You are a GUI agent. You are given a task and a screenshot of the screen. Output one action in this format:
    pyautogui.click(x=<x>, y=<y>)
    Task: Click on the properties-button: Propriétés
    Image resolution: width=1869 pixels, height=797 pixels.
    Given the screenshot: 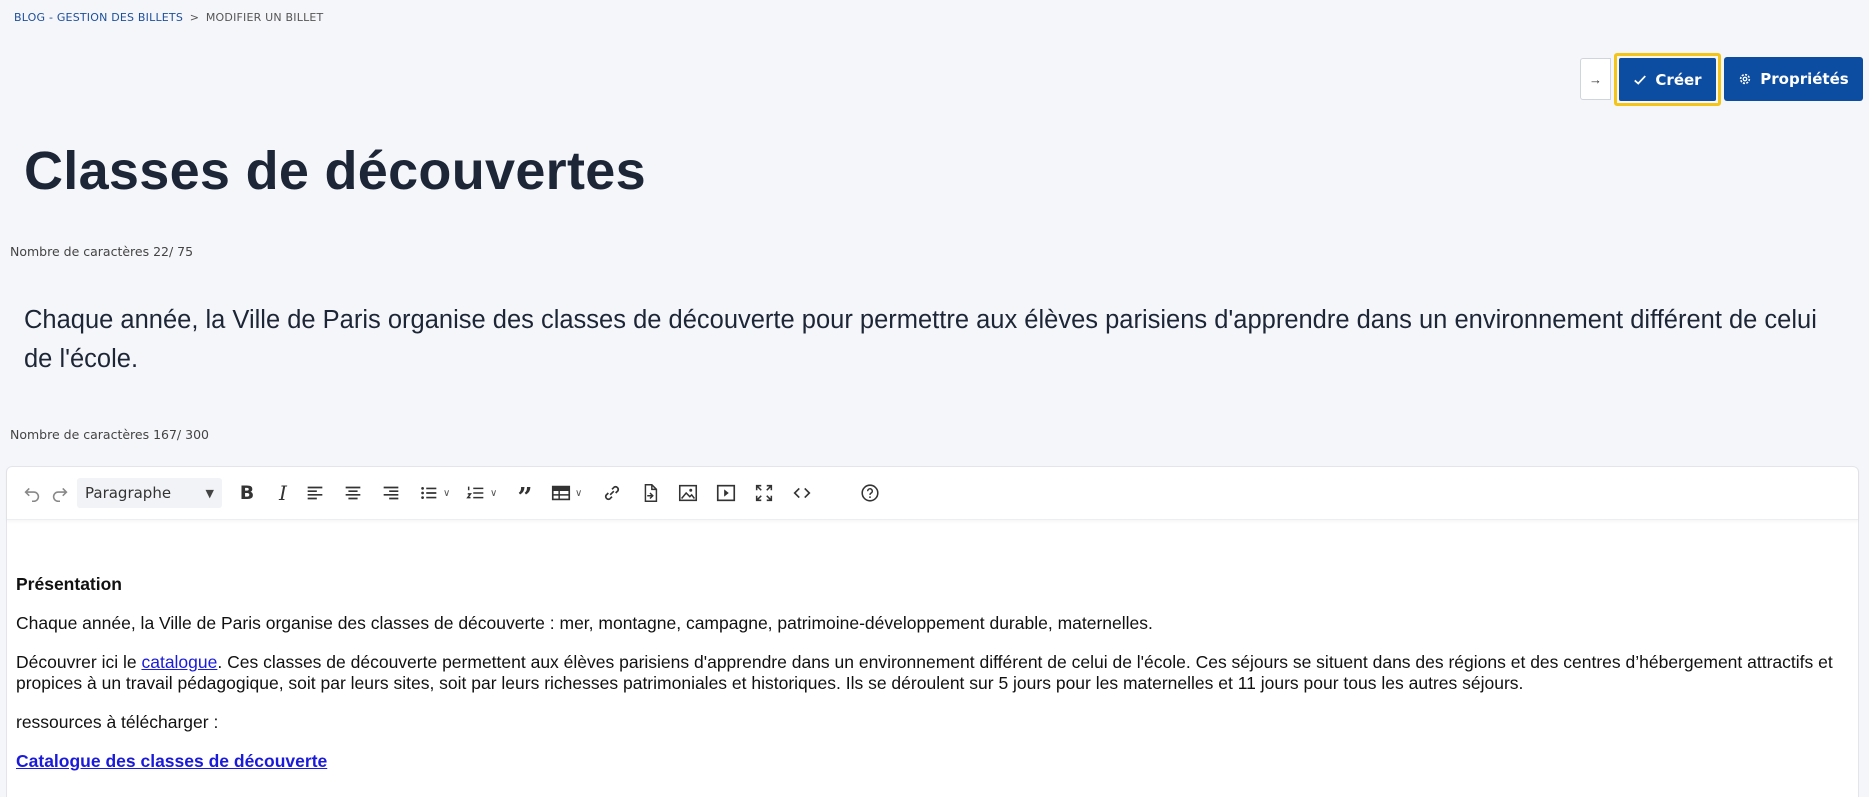 What is the action you would take?
    pyautogui.click(x=1793, y=79)
    